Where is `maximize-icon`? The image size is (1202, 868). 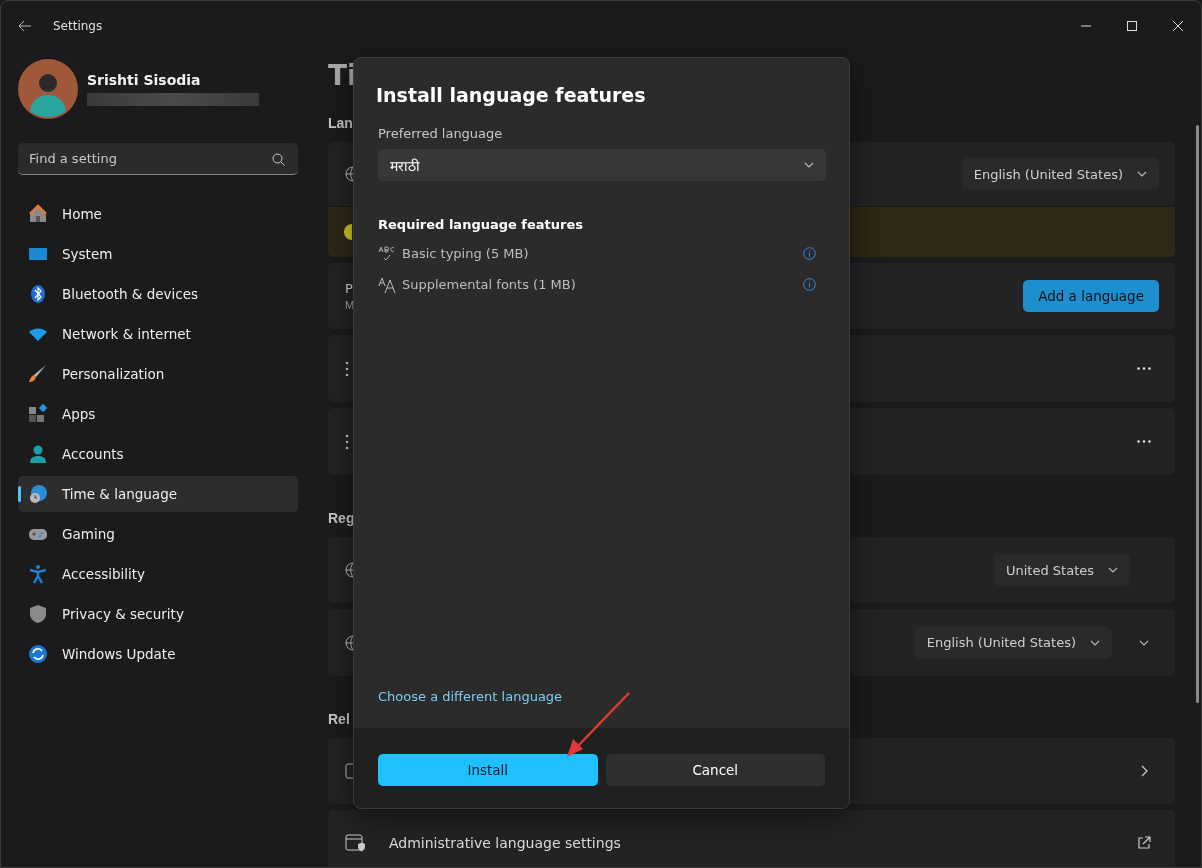
maximize-icon is located at coordinates (1132, 26).